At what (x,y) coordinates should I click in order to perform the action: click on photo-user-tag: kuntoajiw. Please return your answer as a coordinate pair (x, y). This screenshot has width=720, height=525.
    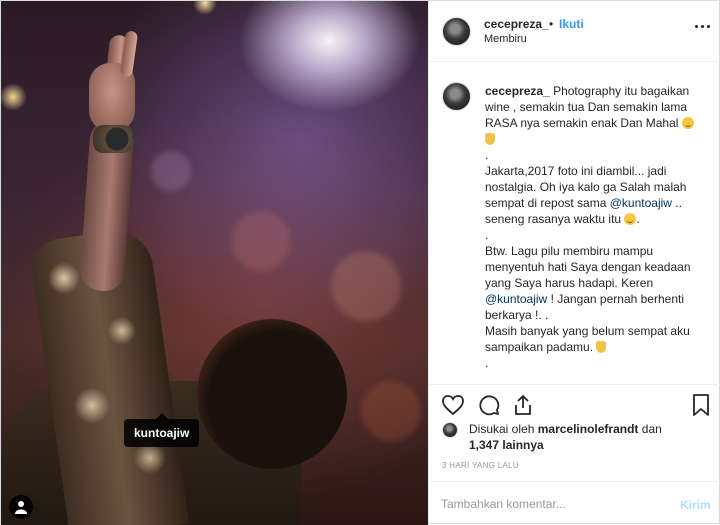
    Looking at the image, I should click on (162, 430).